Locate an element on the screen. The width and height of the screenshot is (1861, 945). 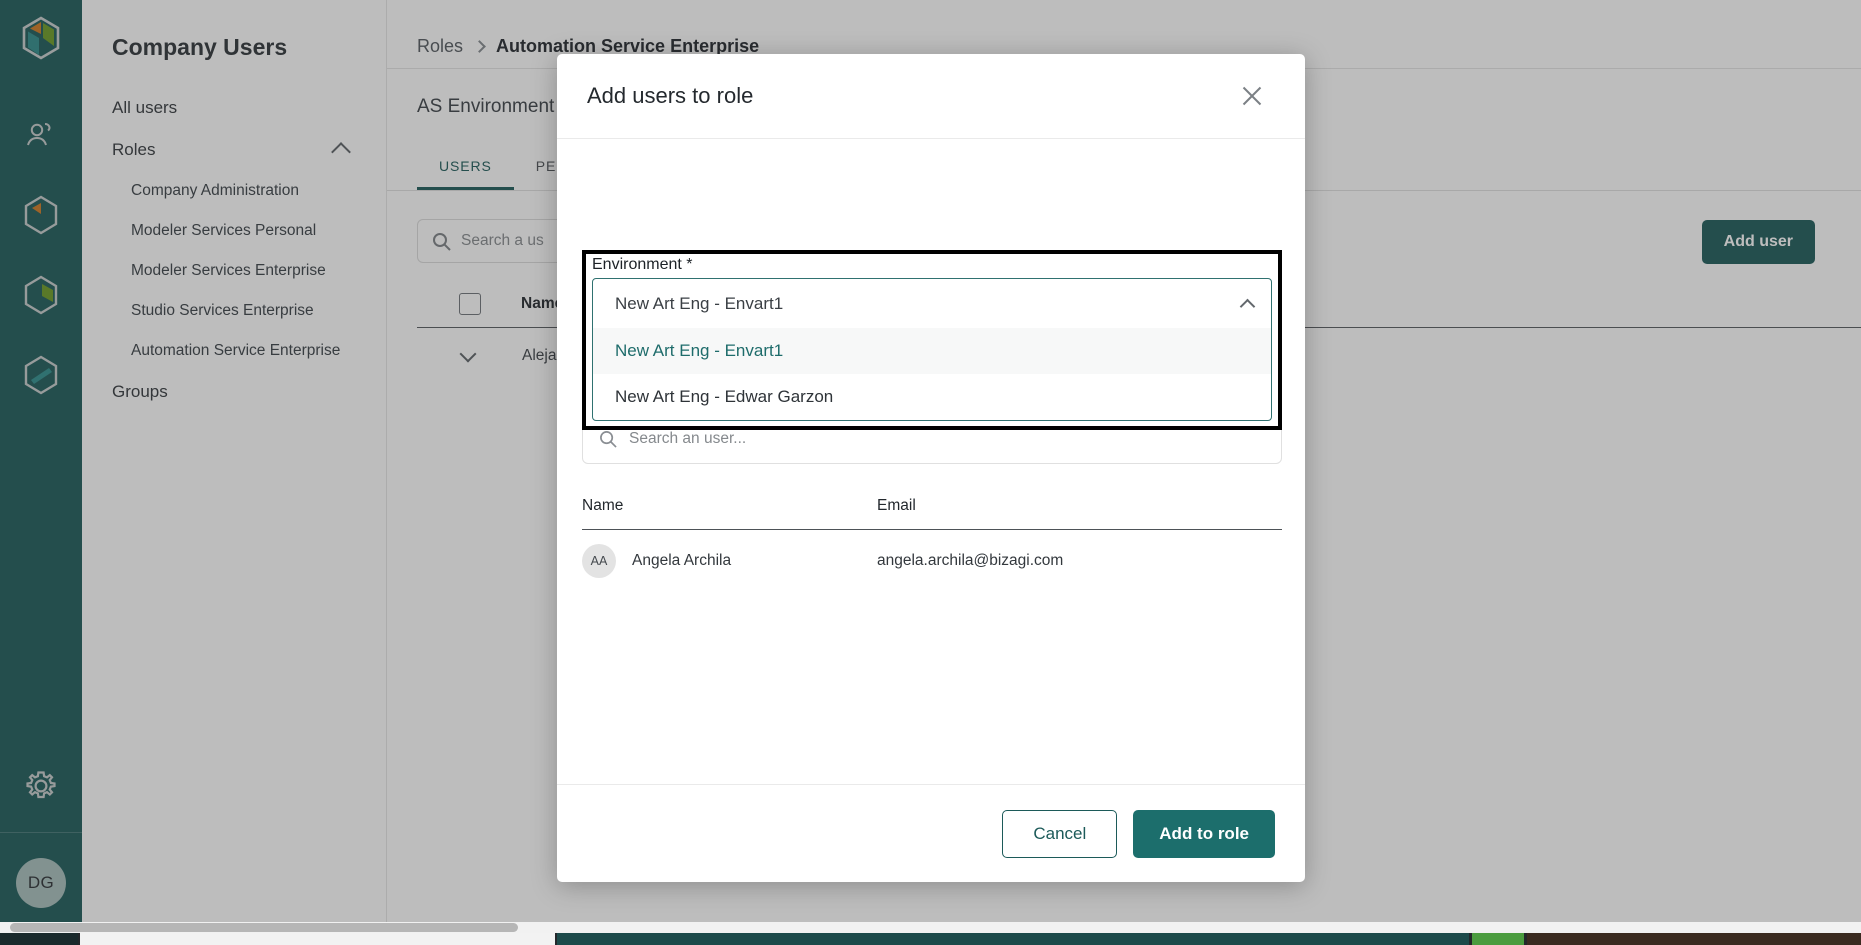
nav-item-all-users: All users is located at coordinates (234, 108).